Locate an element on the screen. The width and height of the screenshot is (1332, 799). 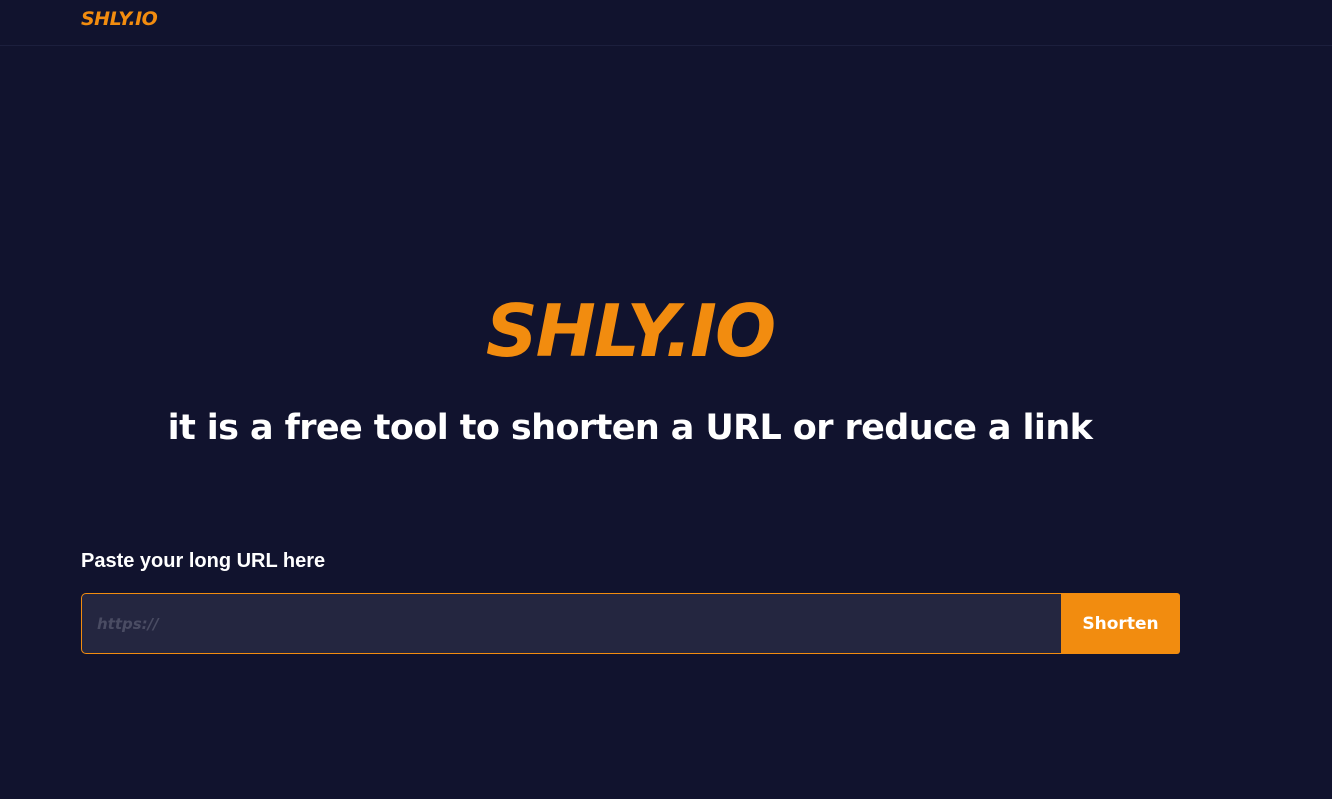
url-input is located at coordinates (571, 623).